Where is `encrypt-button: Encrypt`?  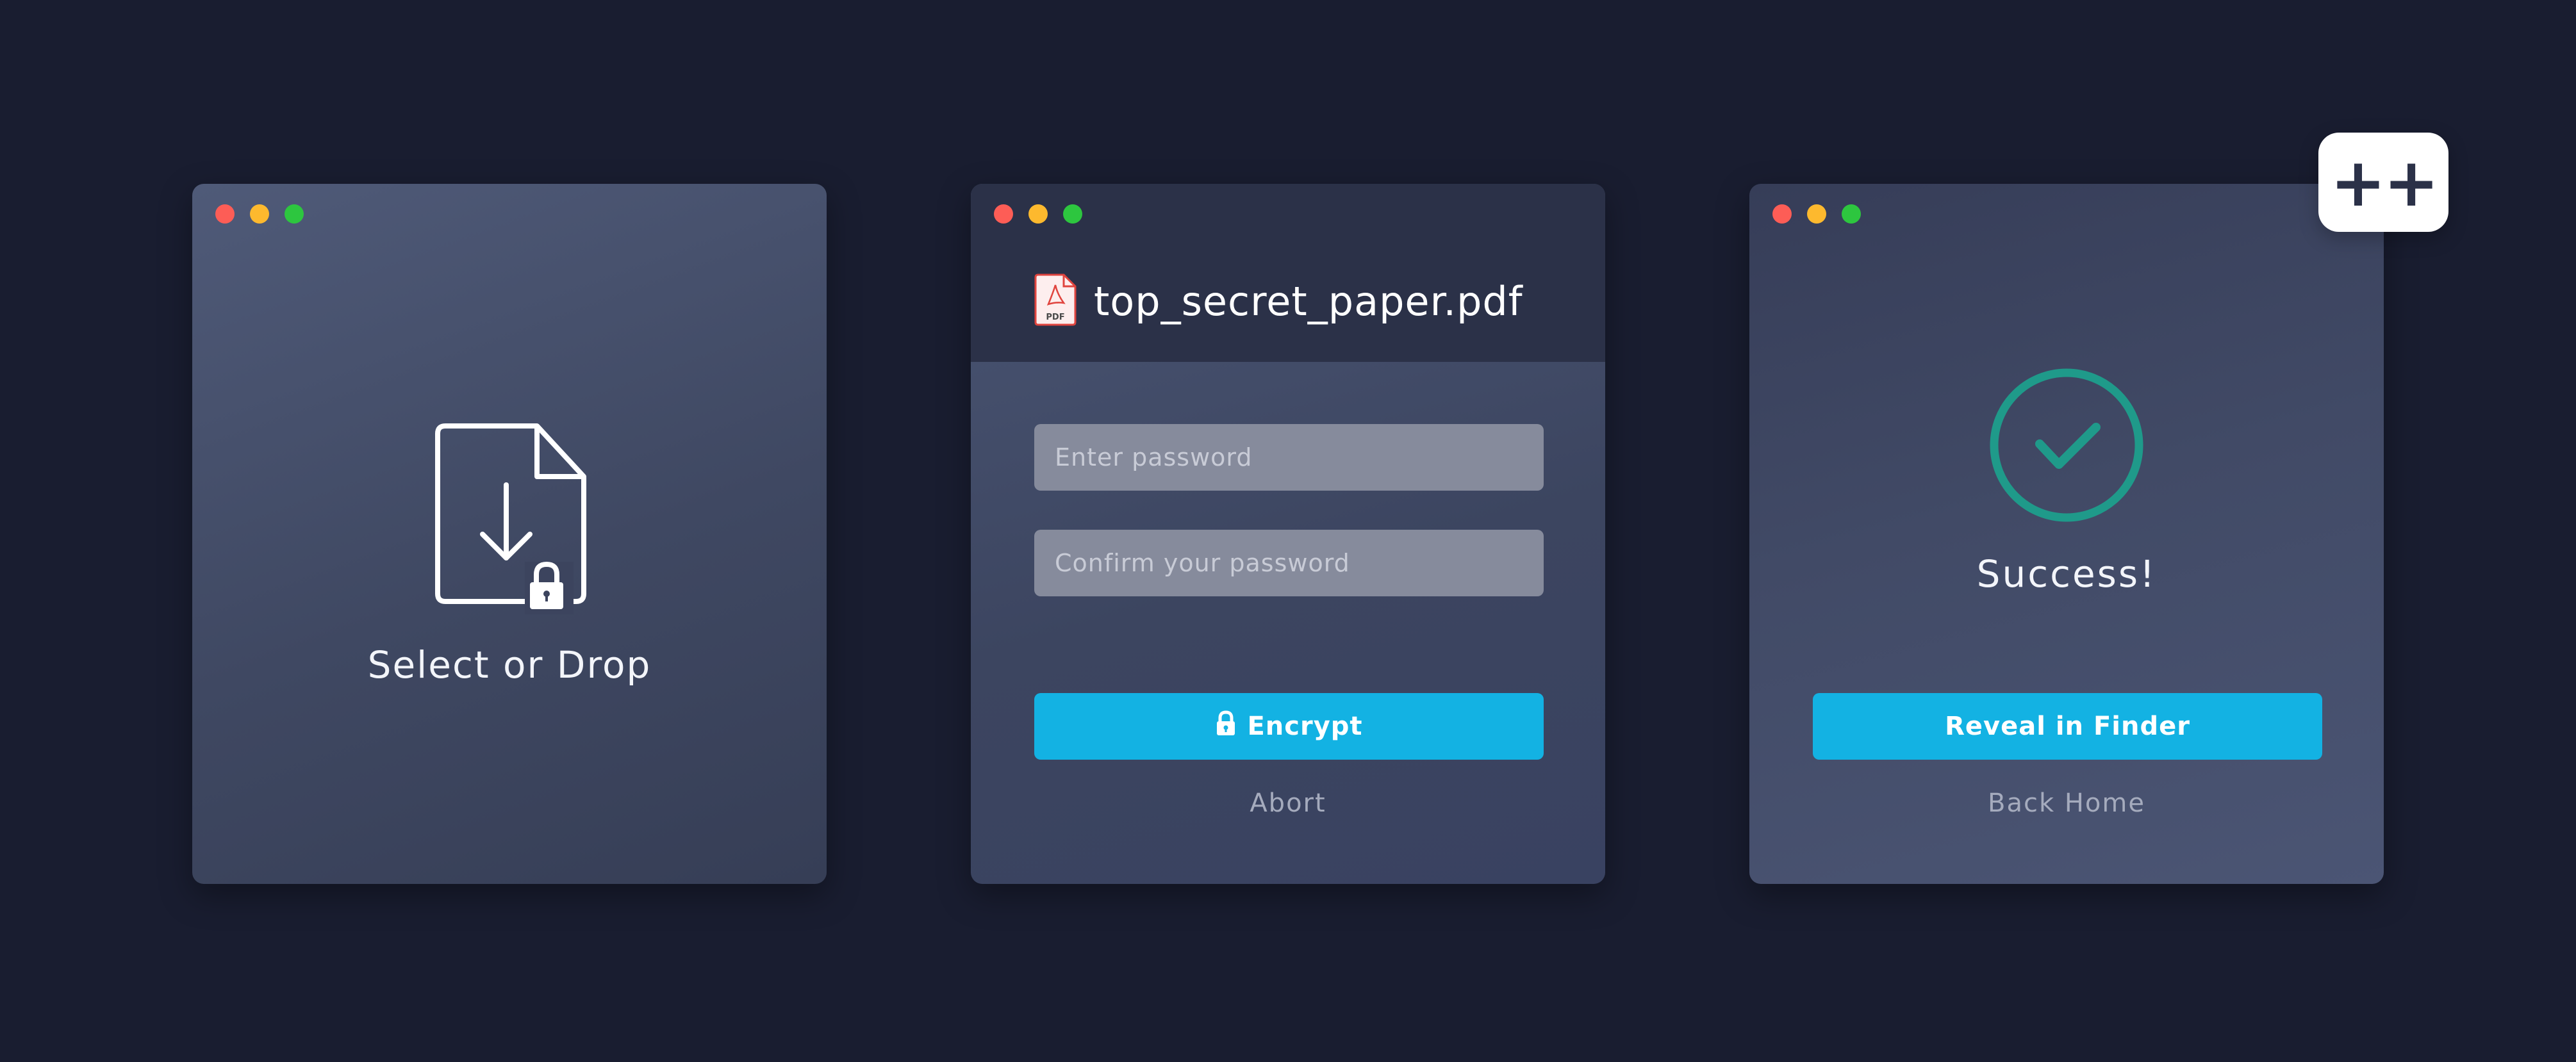
encrypt-button: Encrypt is located at coordinates (1289, 726).